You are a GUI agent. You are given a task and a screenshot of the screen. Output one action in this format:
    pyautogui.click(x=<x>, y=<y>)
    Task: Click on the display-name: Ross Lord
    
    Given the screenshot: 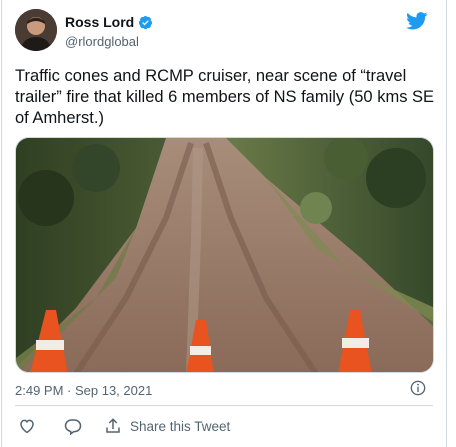 What is the action you would take?
    pyautogui.click(x=99, y=22)
    